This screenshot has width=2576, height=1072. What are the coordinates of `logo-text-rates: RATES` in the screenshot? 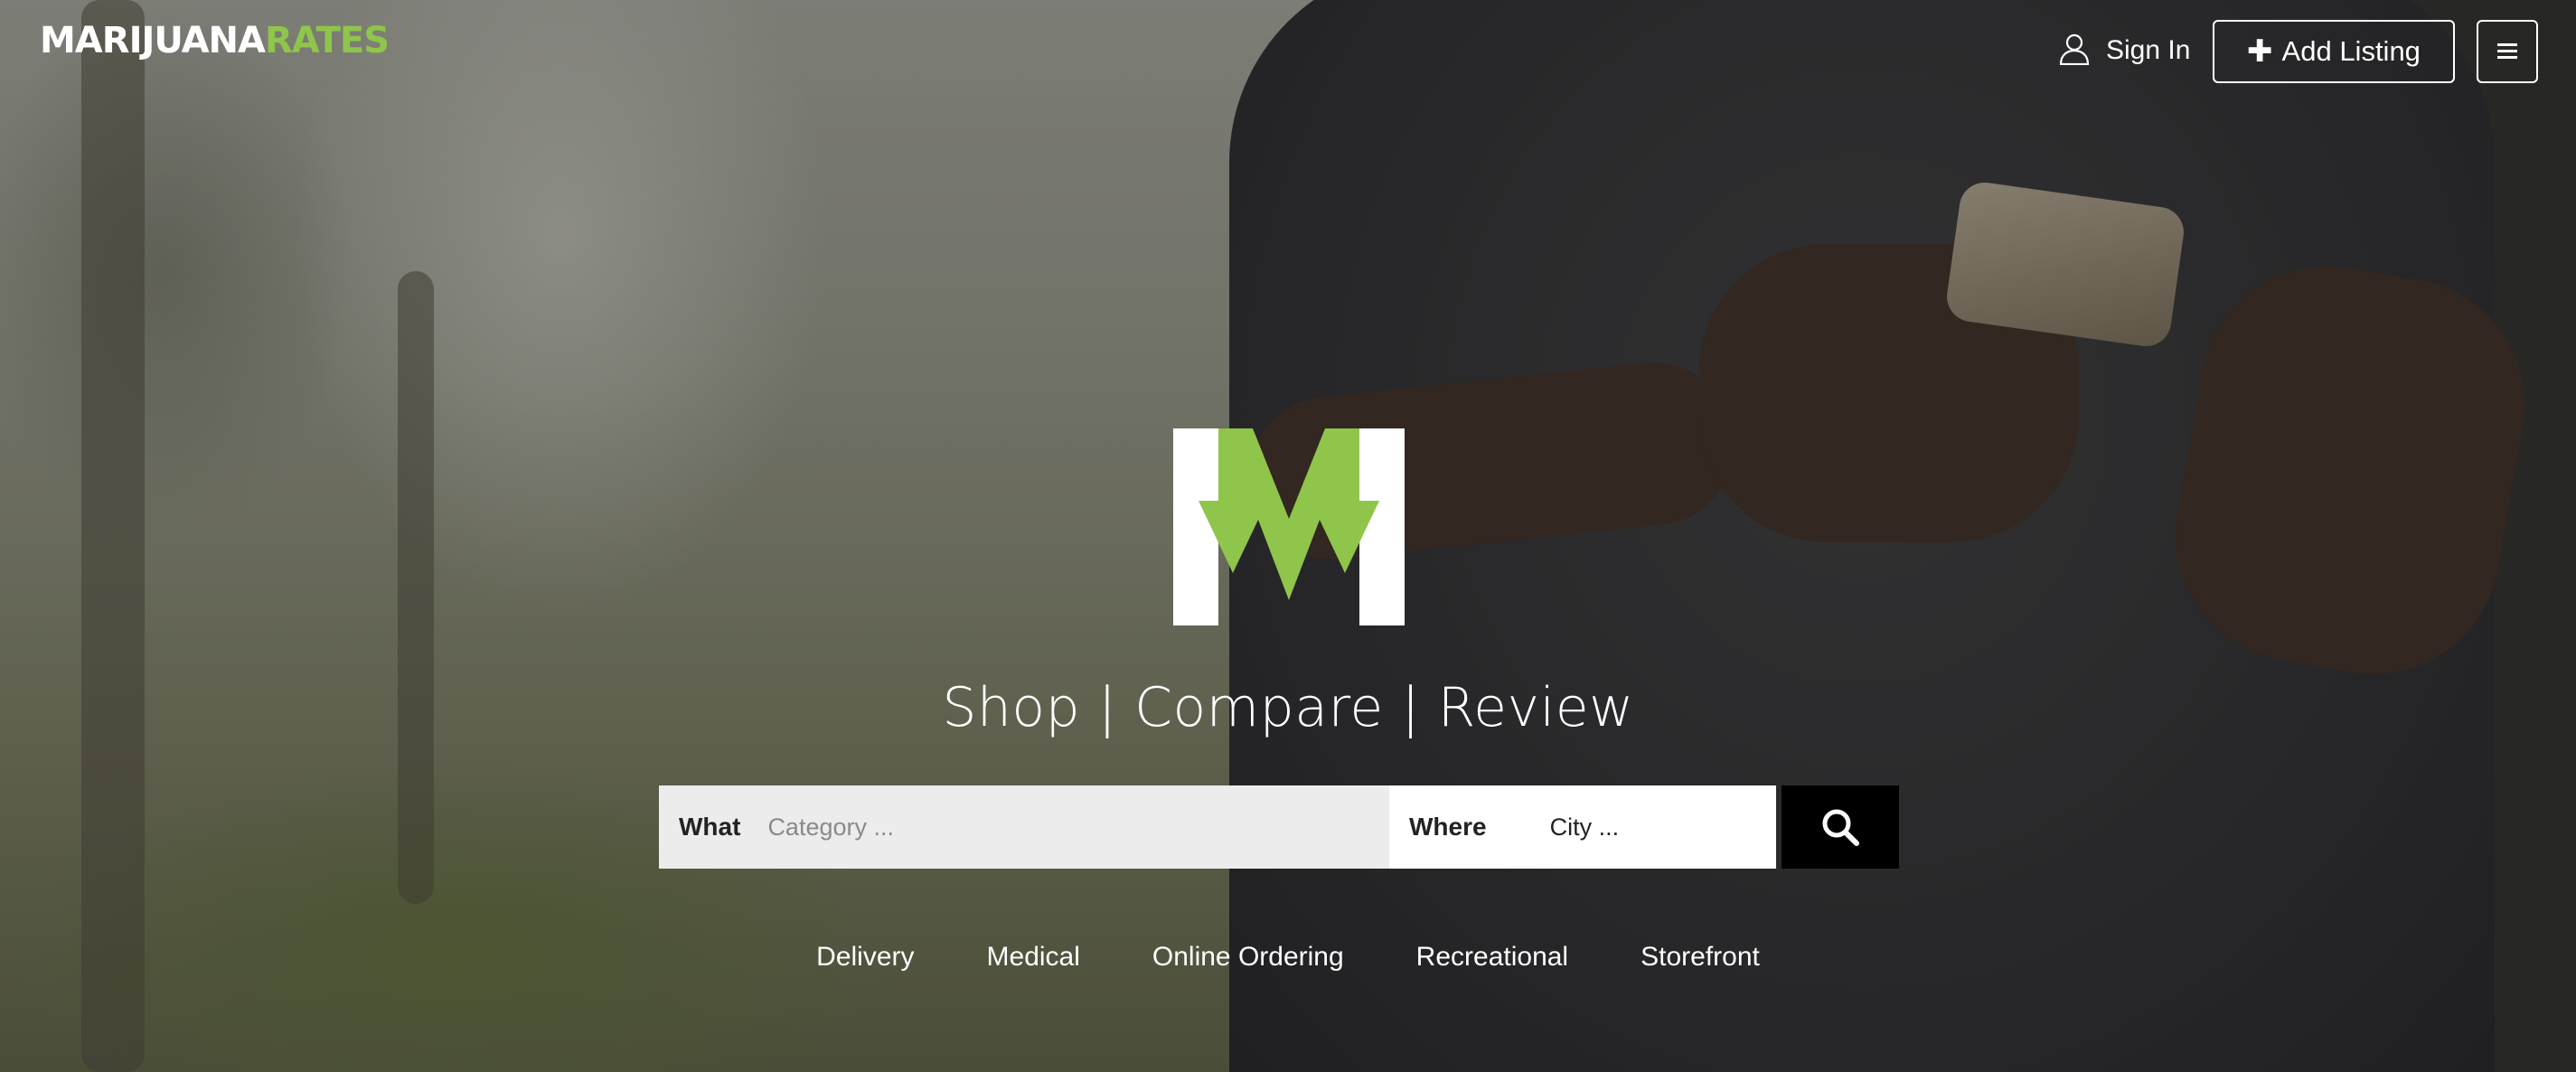 It's located at (327, 40).